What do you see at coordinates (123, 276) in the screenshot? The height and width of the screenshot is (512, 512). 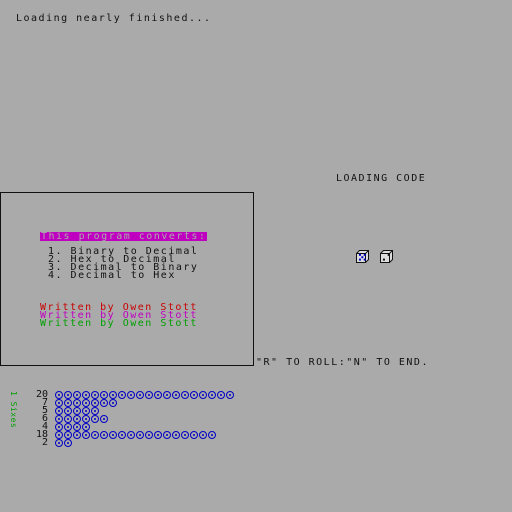 I see `menu-item-decimal-to-hex: 4. Decimal to Hex` at bounding box center [123, 276].